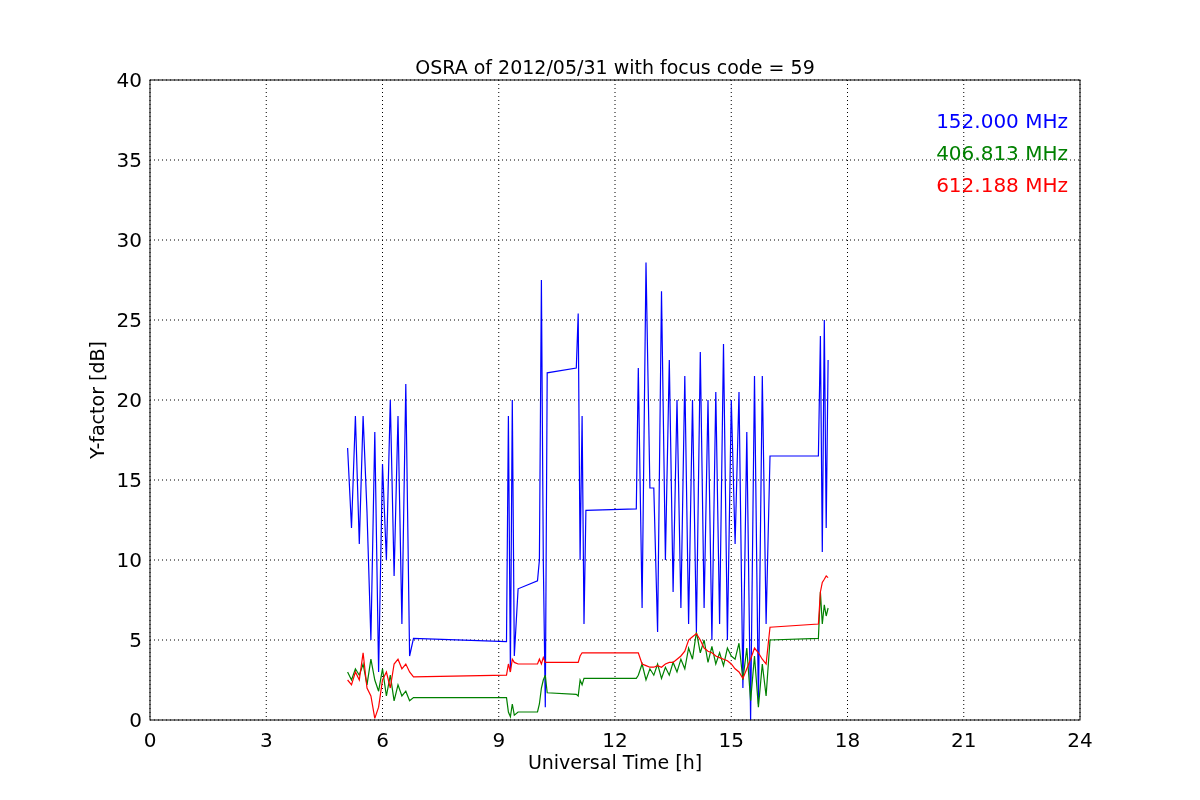 The height and width of the screenshot is (800, 1200). I want to click on x-tick-label: 9, so click(499, 740).